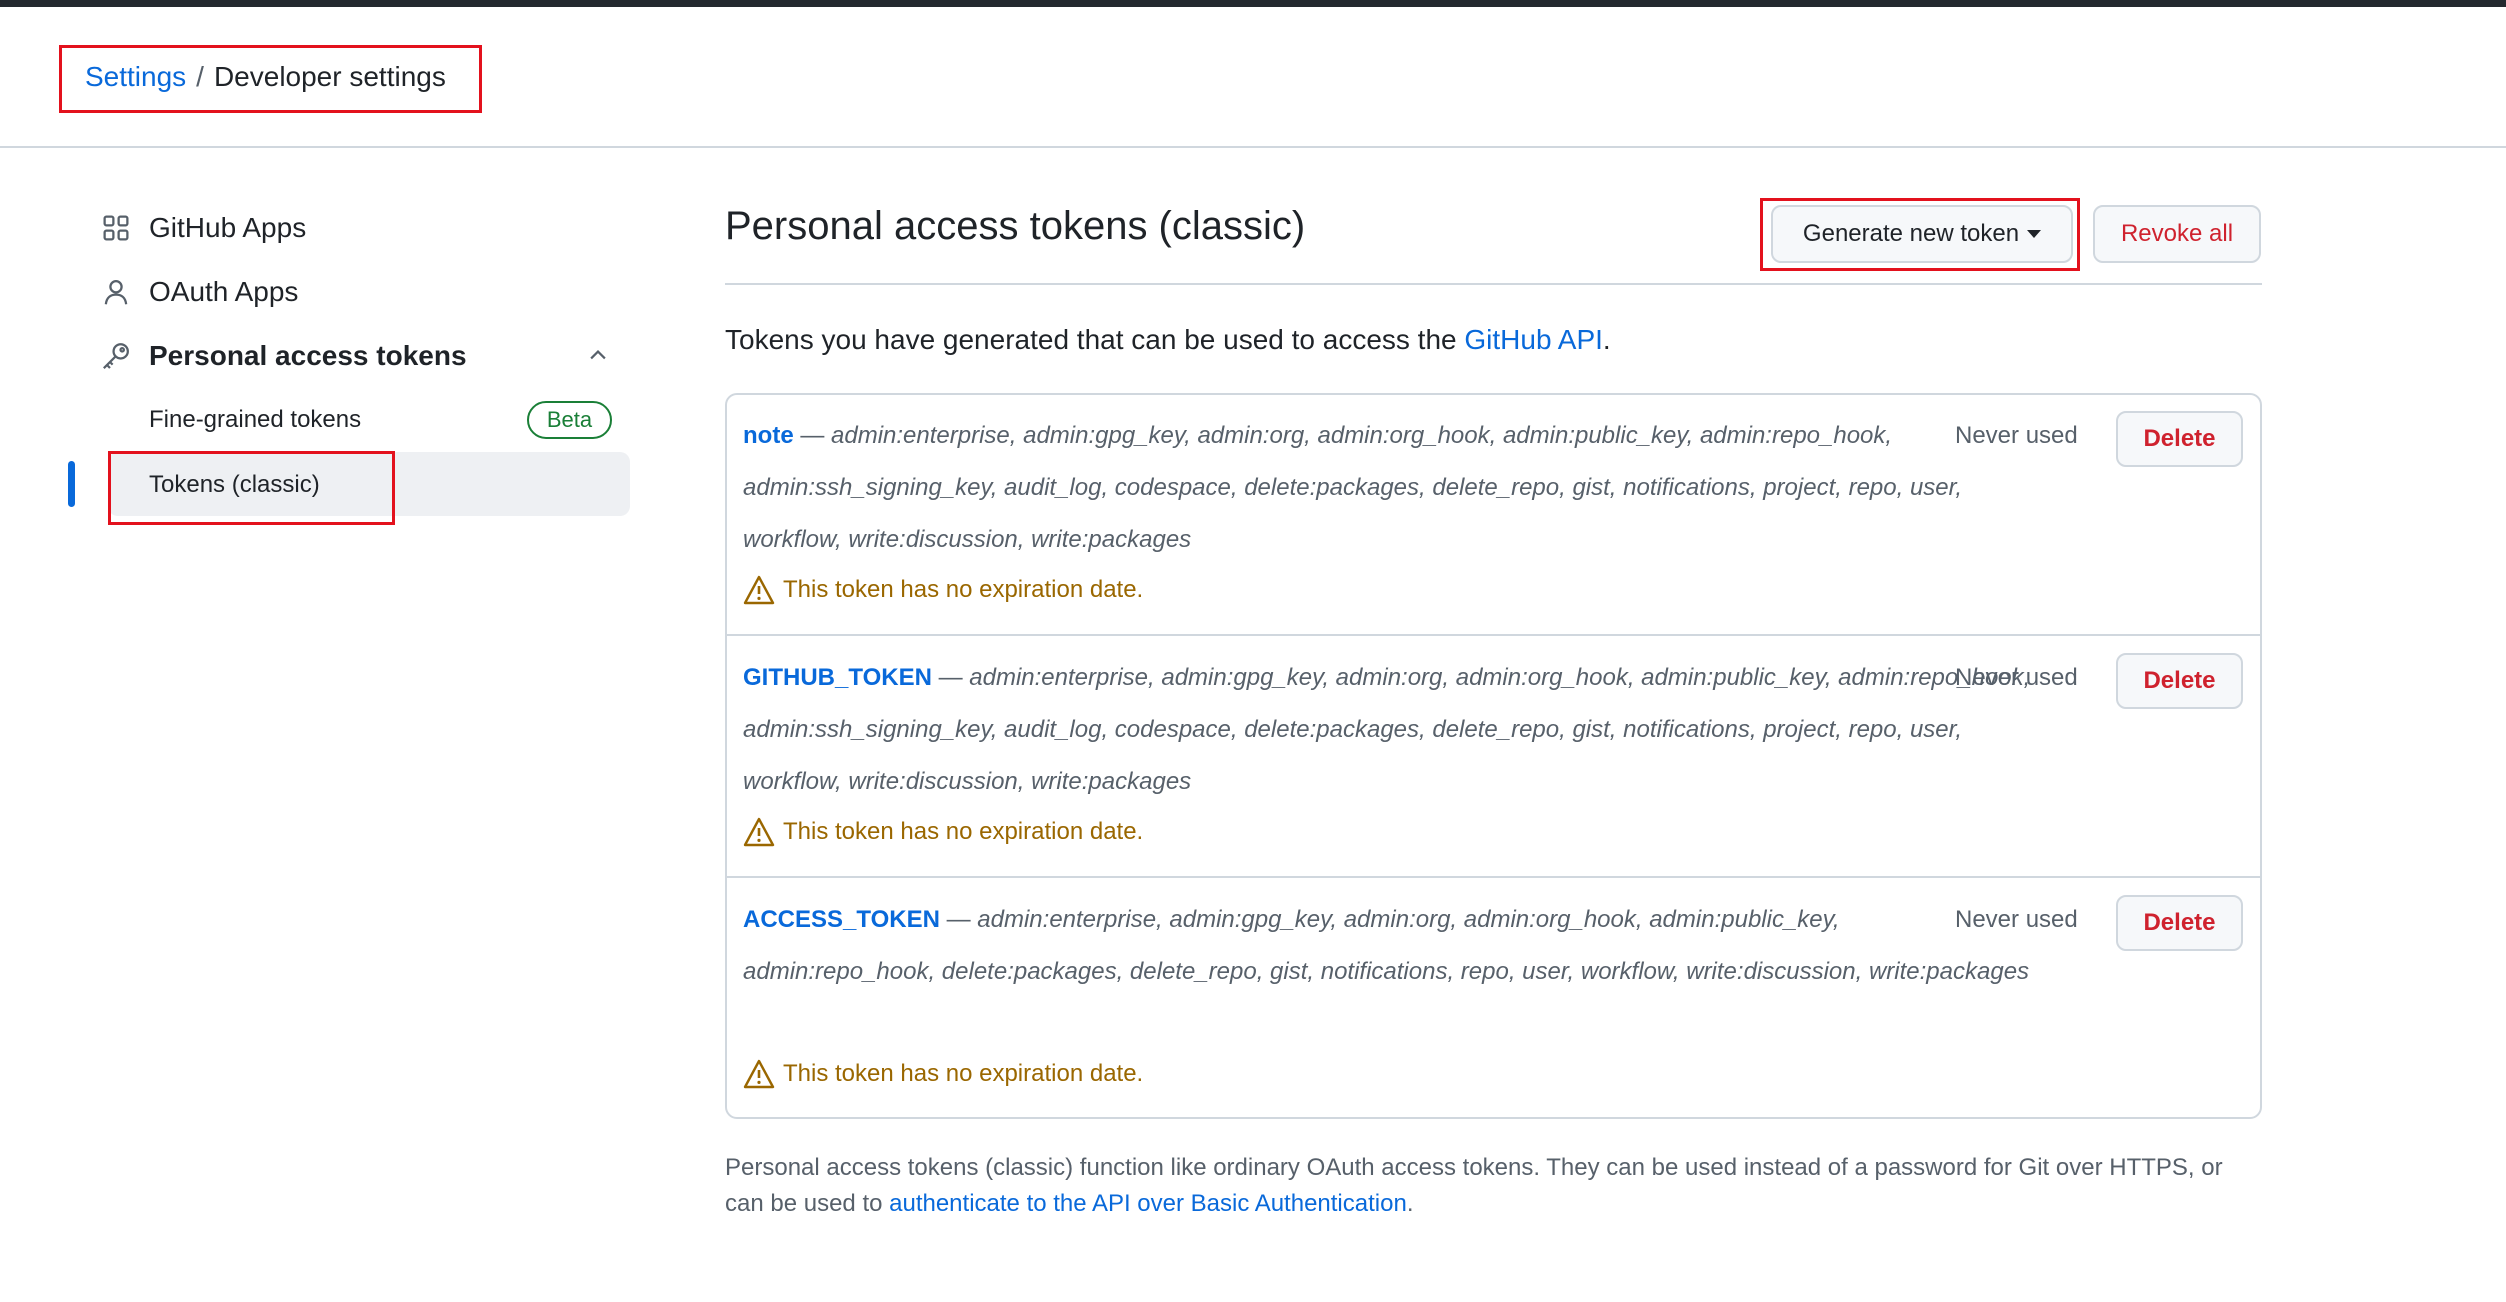  Describe the element at coordinates (255, 420) in the screenshot. I see `sidebar-subitem-fine-grained-tokens: Fine-grained tokens` at that location.